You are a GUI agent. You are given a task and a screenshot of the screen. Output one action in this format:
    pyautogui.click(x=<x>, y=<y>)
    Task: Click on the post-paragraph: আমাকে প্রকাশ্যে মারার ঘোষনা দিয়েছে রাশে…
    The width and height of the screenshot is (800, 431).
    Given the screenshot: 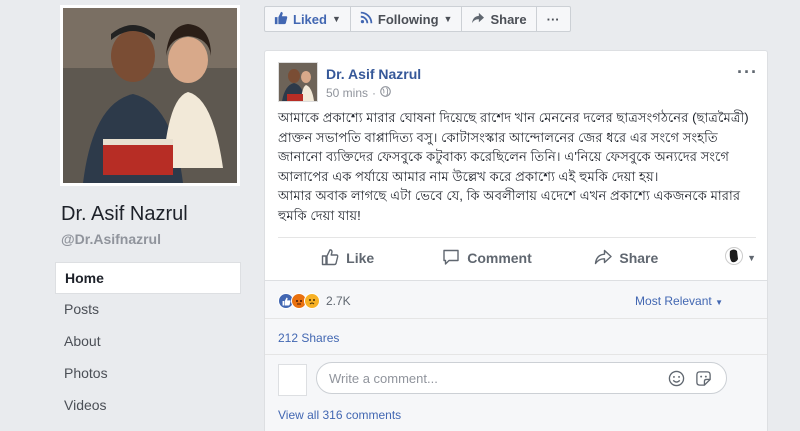 What is the action you would take?
    pyautogui.click(x=513, y=147)
    